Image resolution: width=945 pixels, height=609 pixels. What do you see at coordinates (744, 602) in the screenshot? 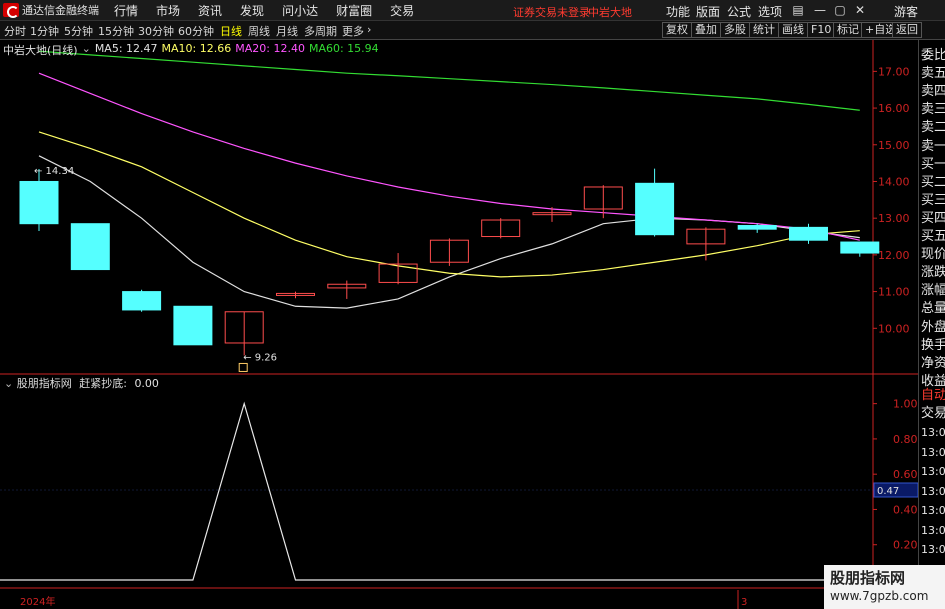
I see `x-axis-month-label: 3` at bounding box center [744, 602].